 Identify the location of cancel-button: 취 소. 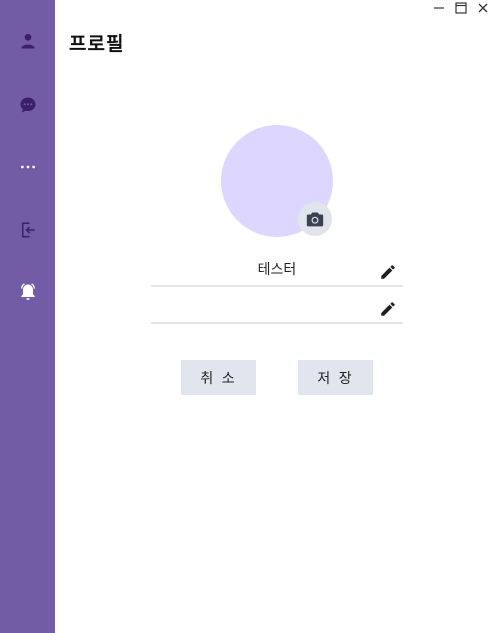
(218, 377).